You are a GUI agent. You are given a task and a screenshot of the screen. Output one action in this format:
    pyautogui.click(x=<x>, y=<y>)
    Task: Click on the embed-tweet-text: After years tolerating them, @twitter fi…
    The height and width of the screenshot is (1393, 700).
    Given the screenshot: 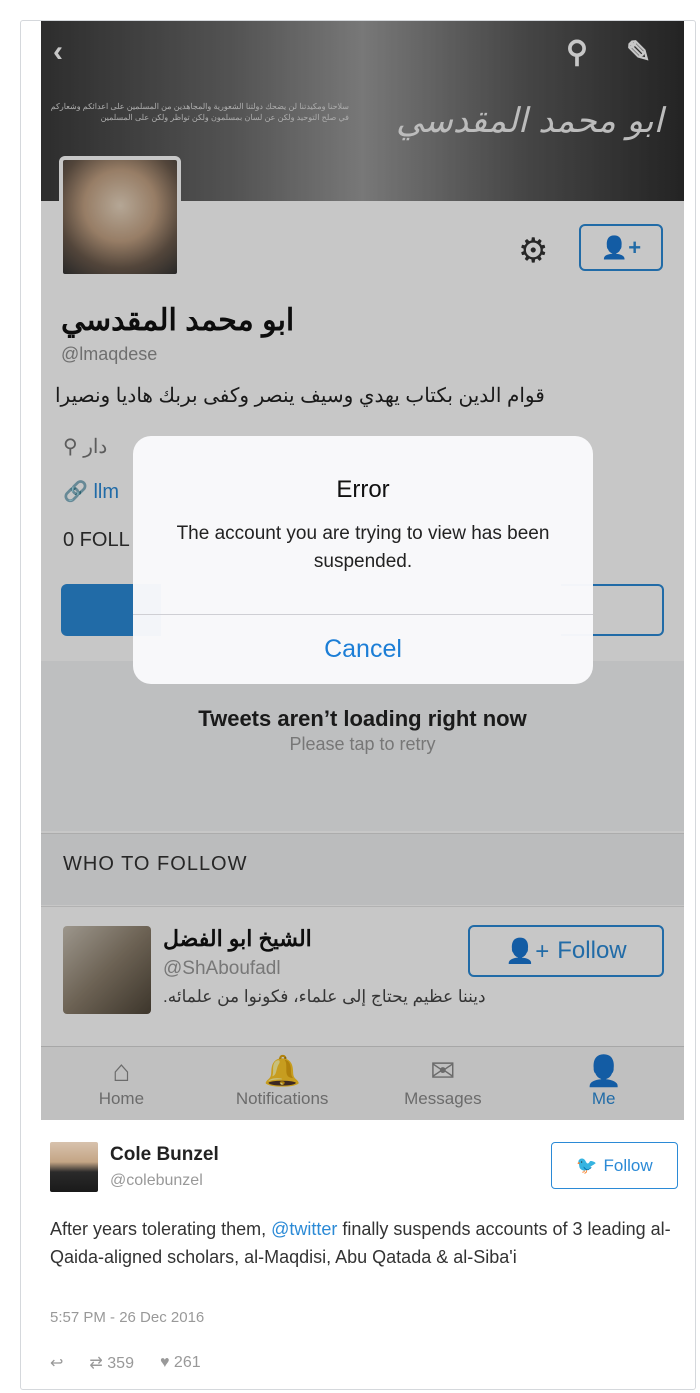 What is the action you would take?
    pyautogui.click(x=362, y=1243)
    